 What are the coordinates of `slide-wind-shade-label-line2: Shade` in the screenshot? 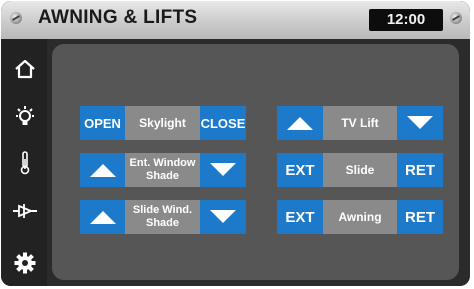 It's located at (162, 223).